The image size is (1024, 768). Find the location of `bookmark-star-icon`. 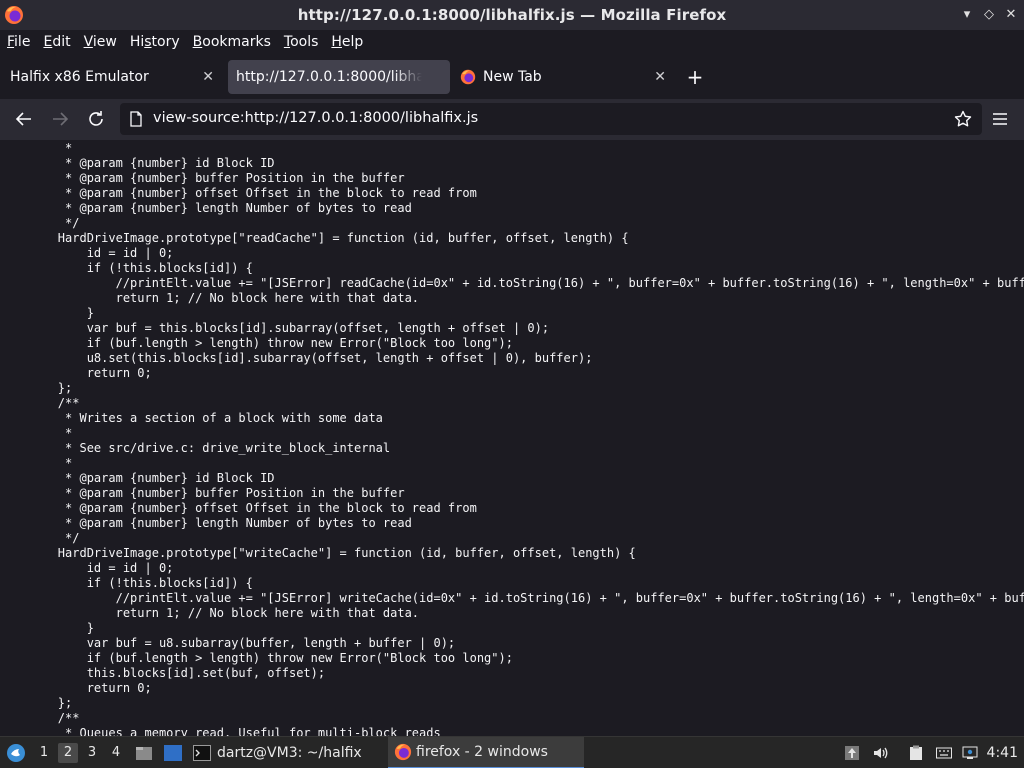

bookmark-star-icon is located at coordinates (963, 119).